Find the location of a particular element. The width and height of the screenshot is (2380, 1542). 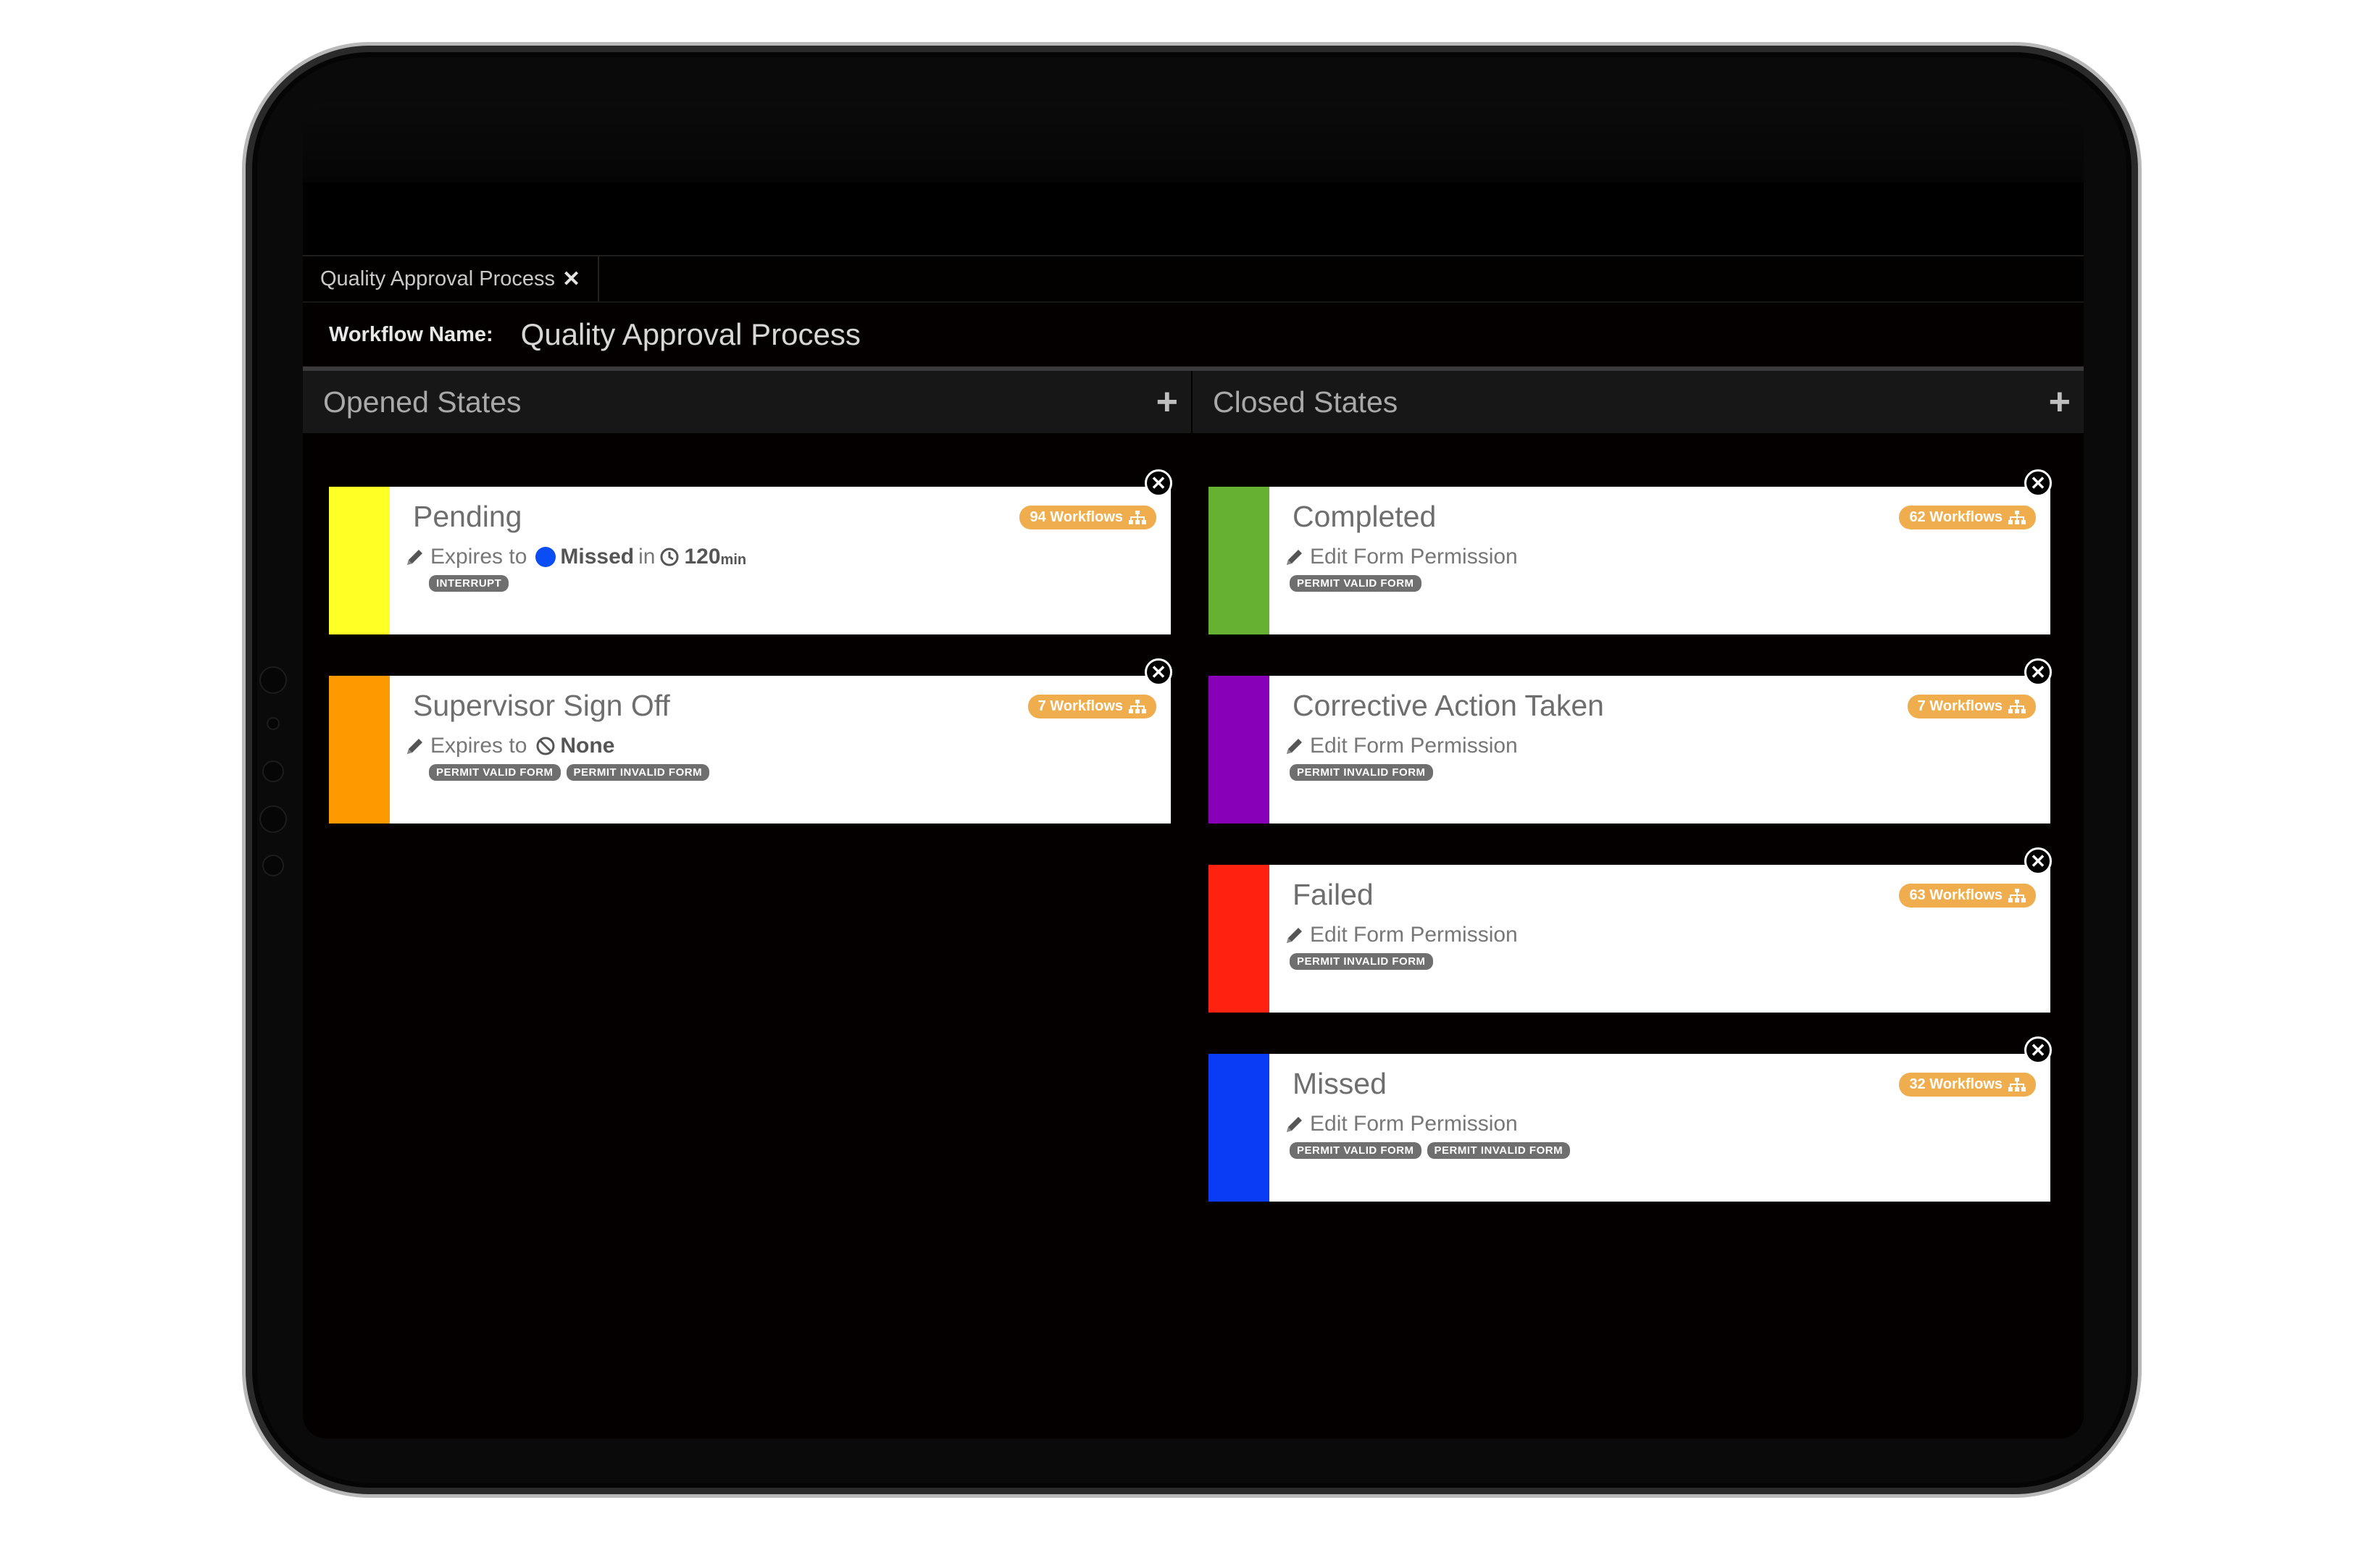

missed-dot-icon is located at coordinates (545, 557).